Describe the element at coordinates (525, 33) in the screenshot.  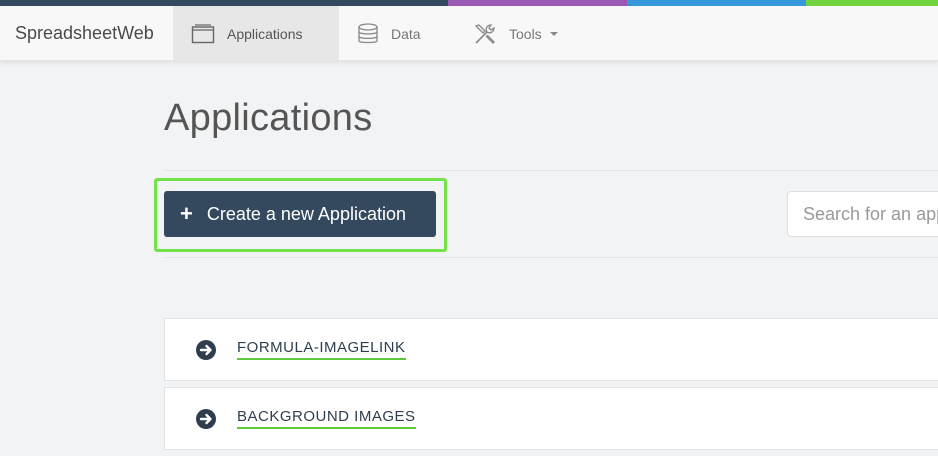
I see `nav-tools-label: Tools` at that location.